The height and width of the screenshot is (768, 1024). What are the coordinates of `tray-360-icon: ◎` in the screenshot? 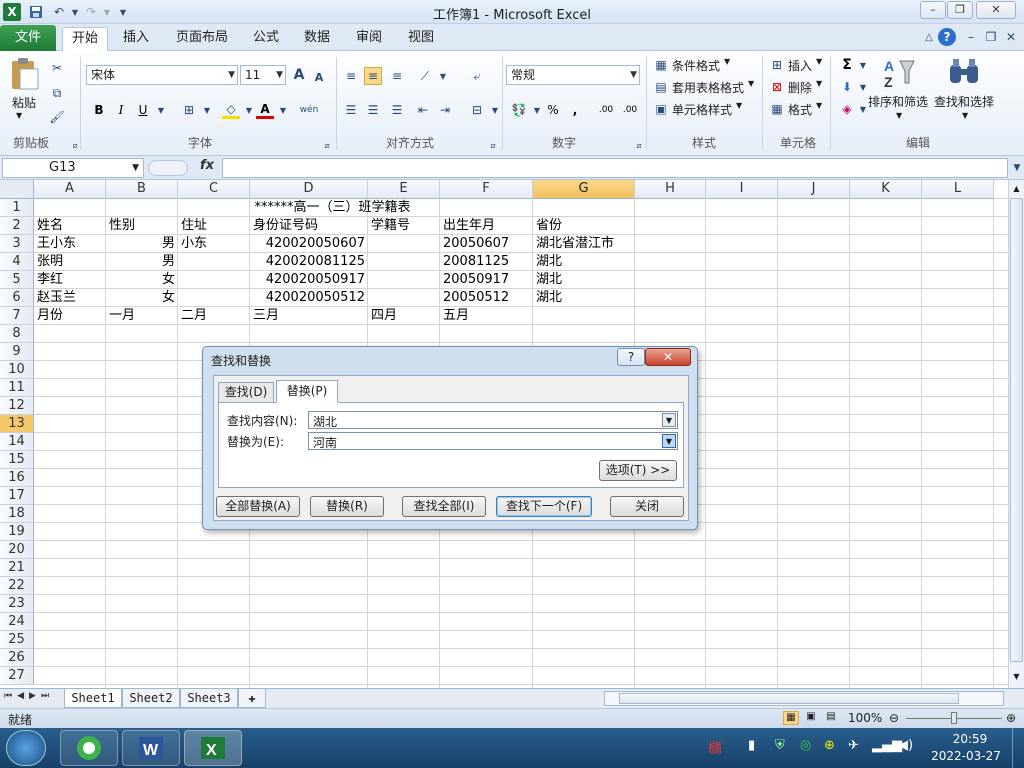 It's located at (805, 745).